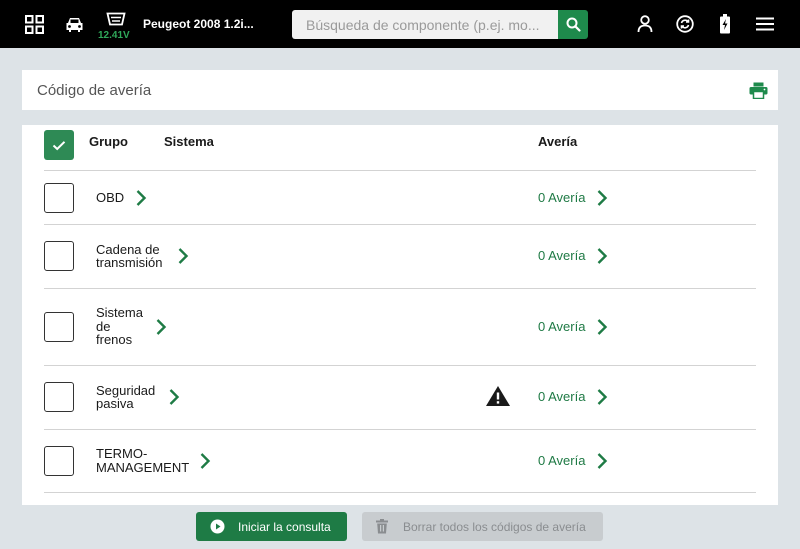 The width and height of the screenshot is (800, 549). I want to click on table-row: TERMO- MANAGEMENT 0 Avería, so click(400, 460).